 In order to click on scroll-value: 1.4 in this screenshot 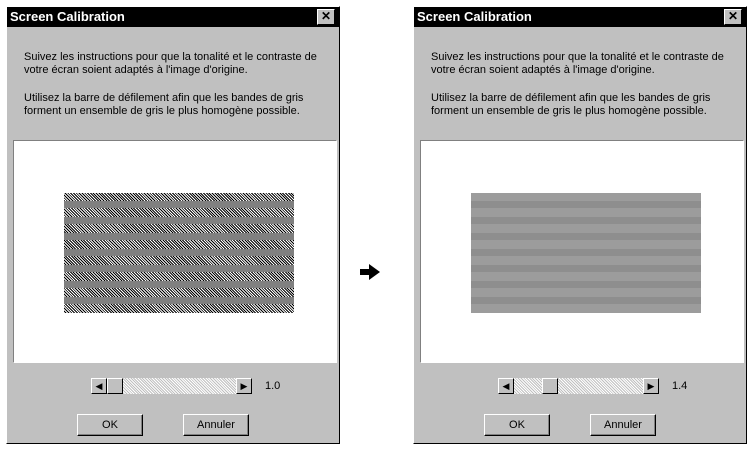, I will do `click(680, 386)`.